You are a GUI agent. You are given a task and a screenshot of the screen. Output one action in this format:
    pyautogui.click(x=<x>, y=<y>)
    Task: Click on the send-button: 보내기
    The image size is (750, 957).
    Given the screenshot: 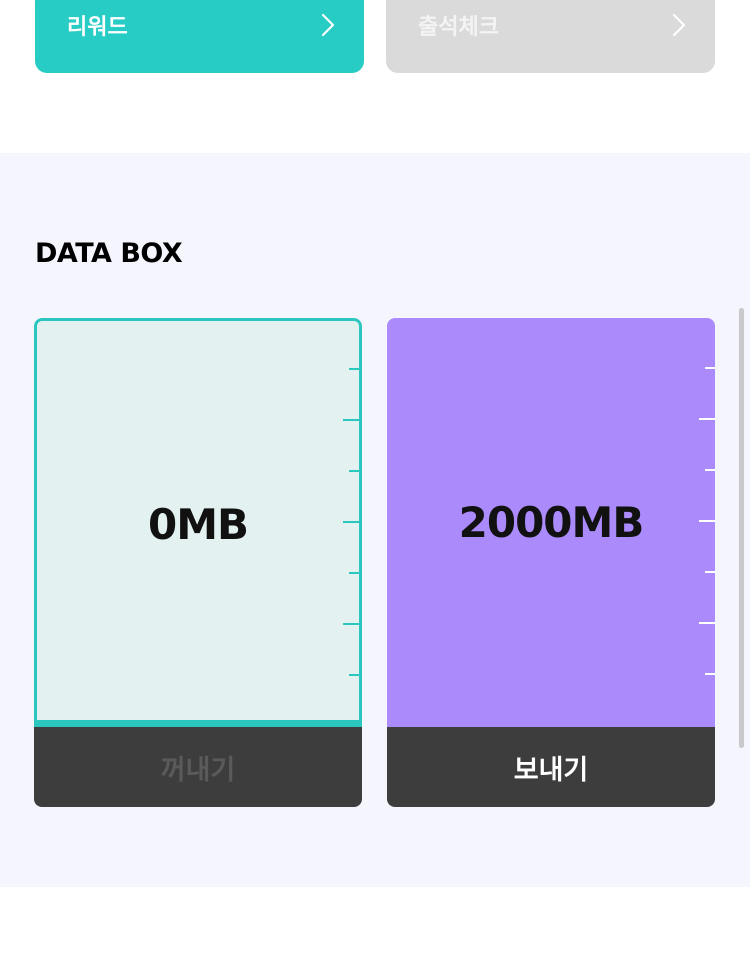 What is the action you would take?
    pyautogui.click(x=551, y=767)
    